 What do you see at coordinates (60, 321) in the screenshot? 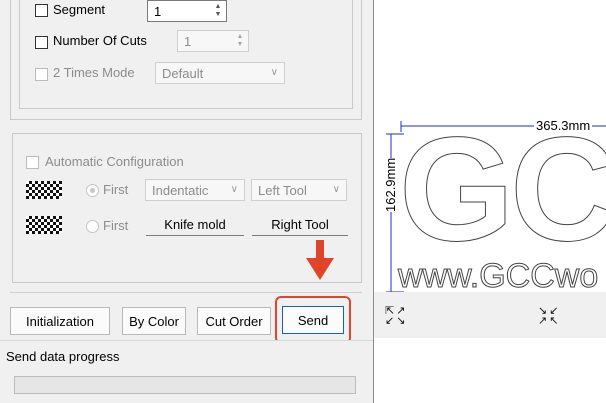
I see `initialization-button: Initialization` at bounding box center [60, 321].